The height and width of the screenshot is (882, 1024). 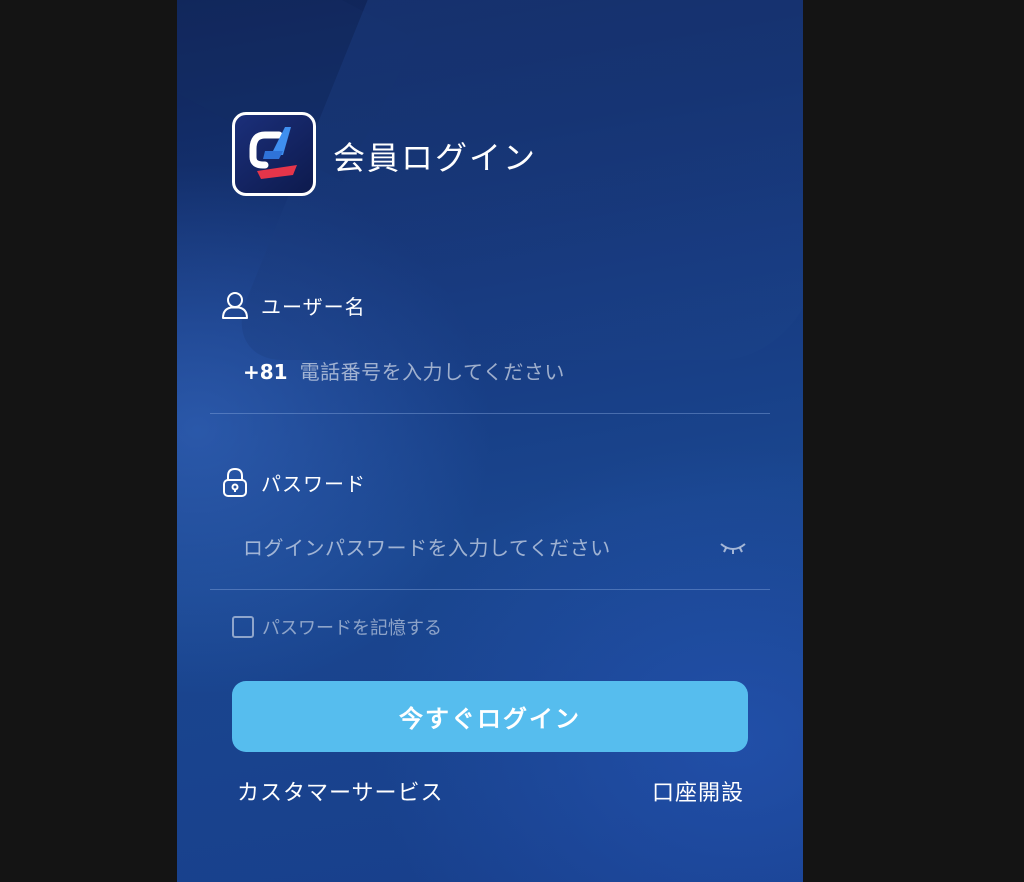 What do you see at coordinates (435, 158) in the screenshot?
I see `page-title: 会員ログイン` at bounding box center [435, 158].